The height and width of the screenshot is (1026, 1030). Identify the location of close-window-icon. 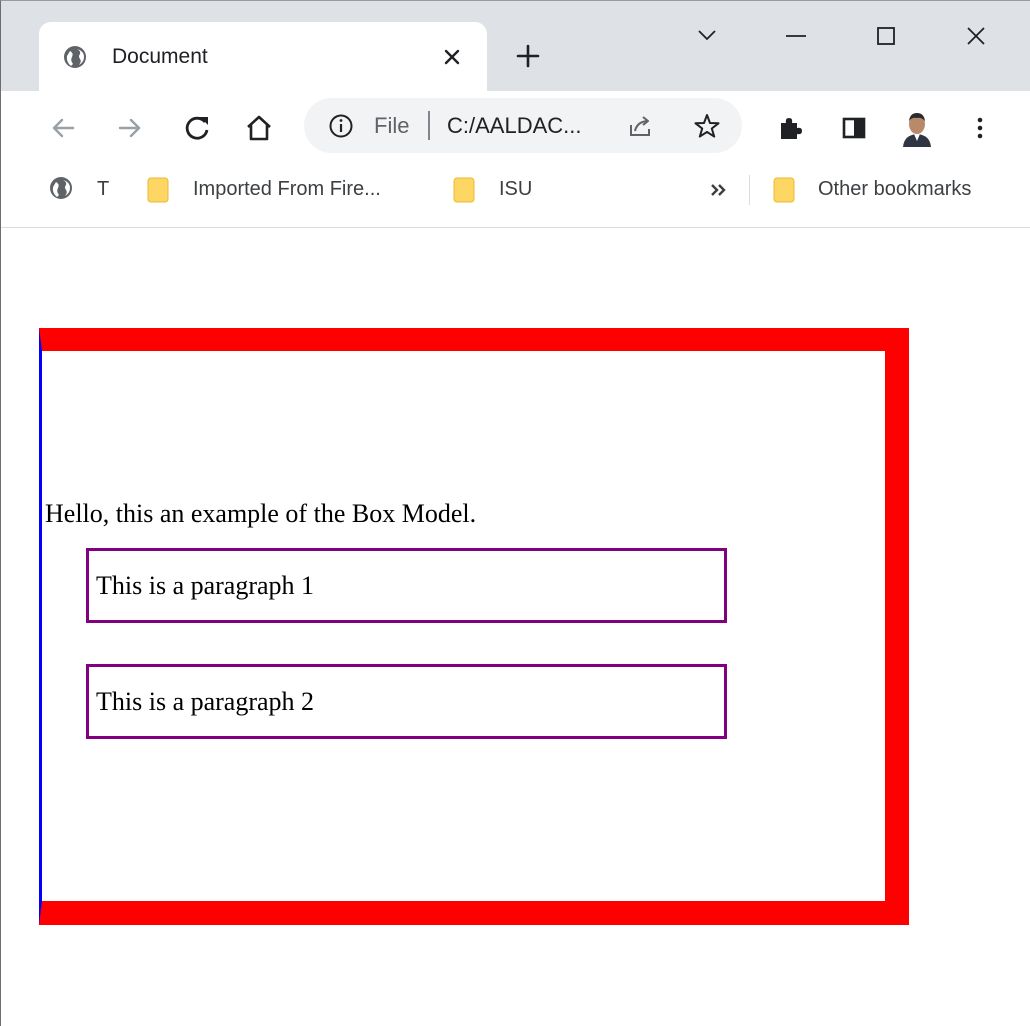
(976, 36).